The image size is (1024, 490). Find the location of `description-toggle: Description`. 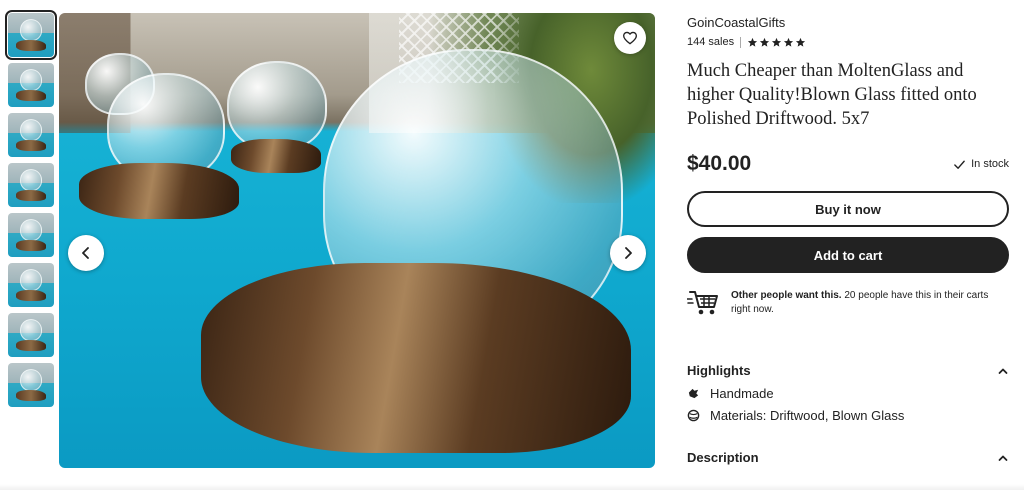

description-toggle: Description is located at coordinates (848, 457).